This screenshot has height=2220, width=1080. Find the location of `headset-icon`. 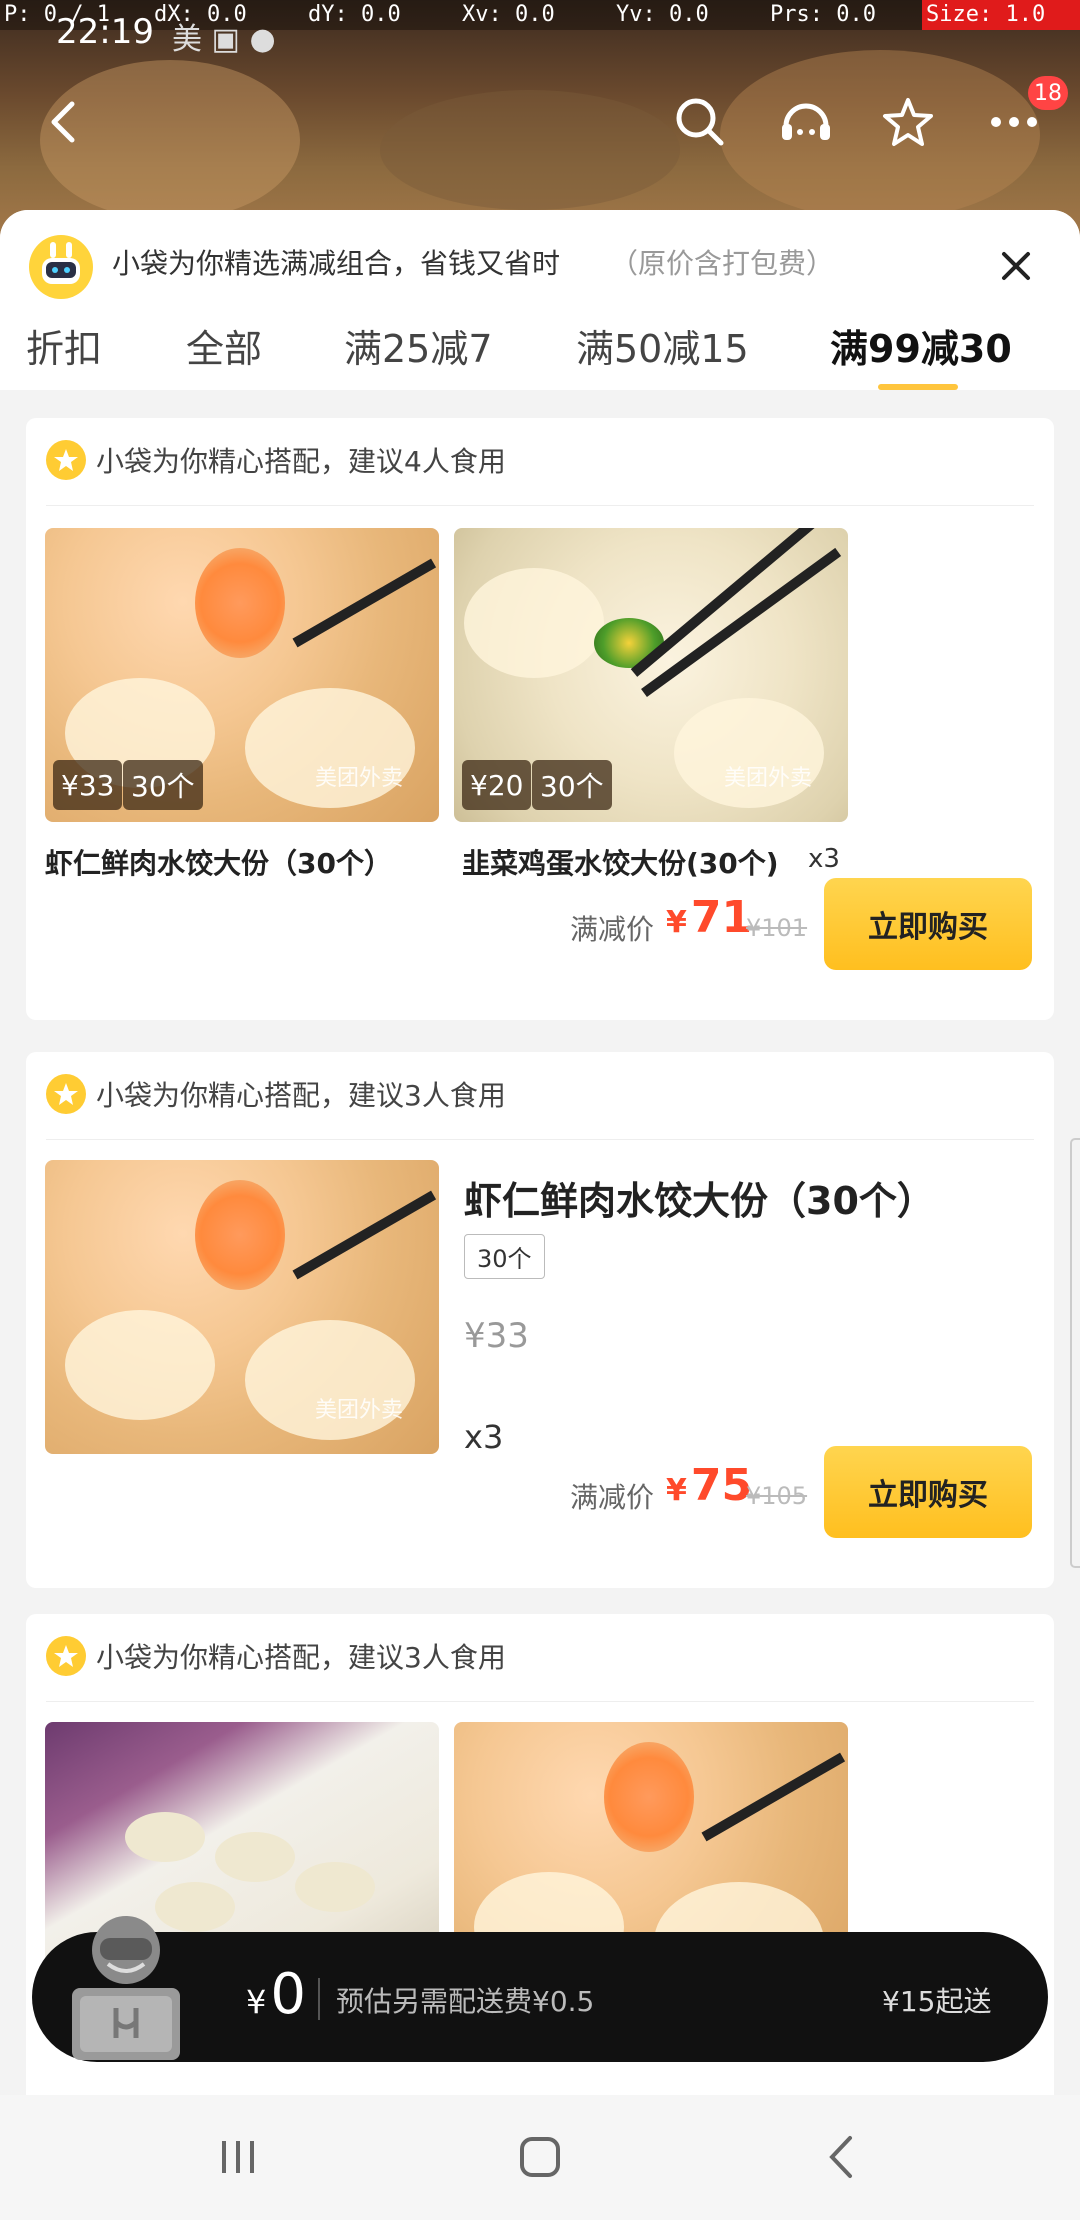

headset-icon is located at coordinates (806, 121).